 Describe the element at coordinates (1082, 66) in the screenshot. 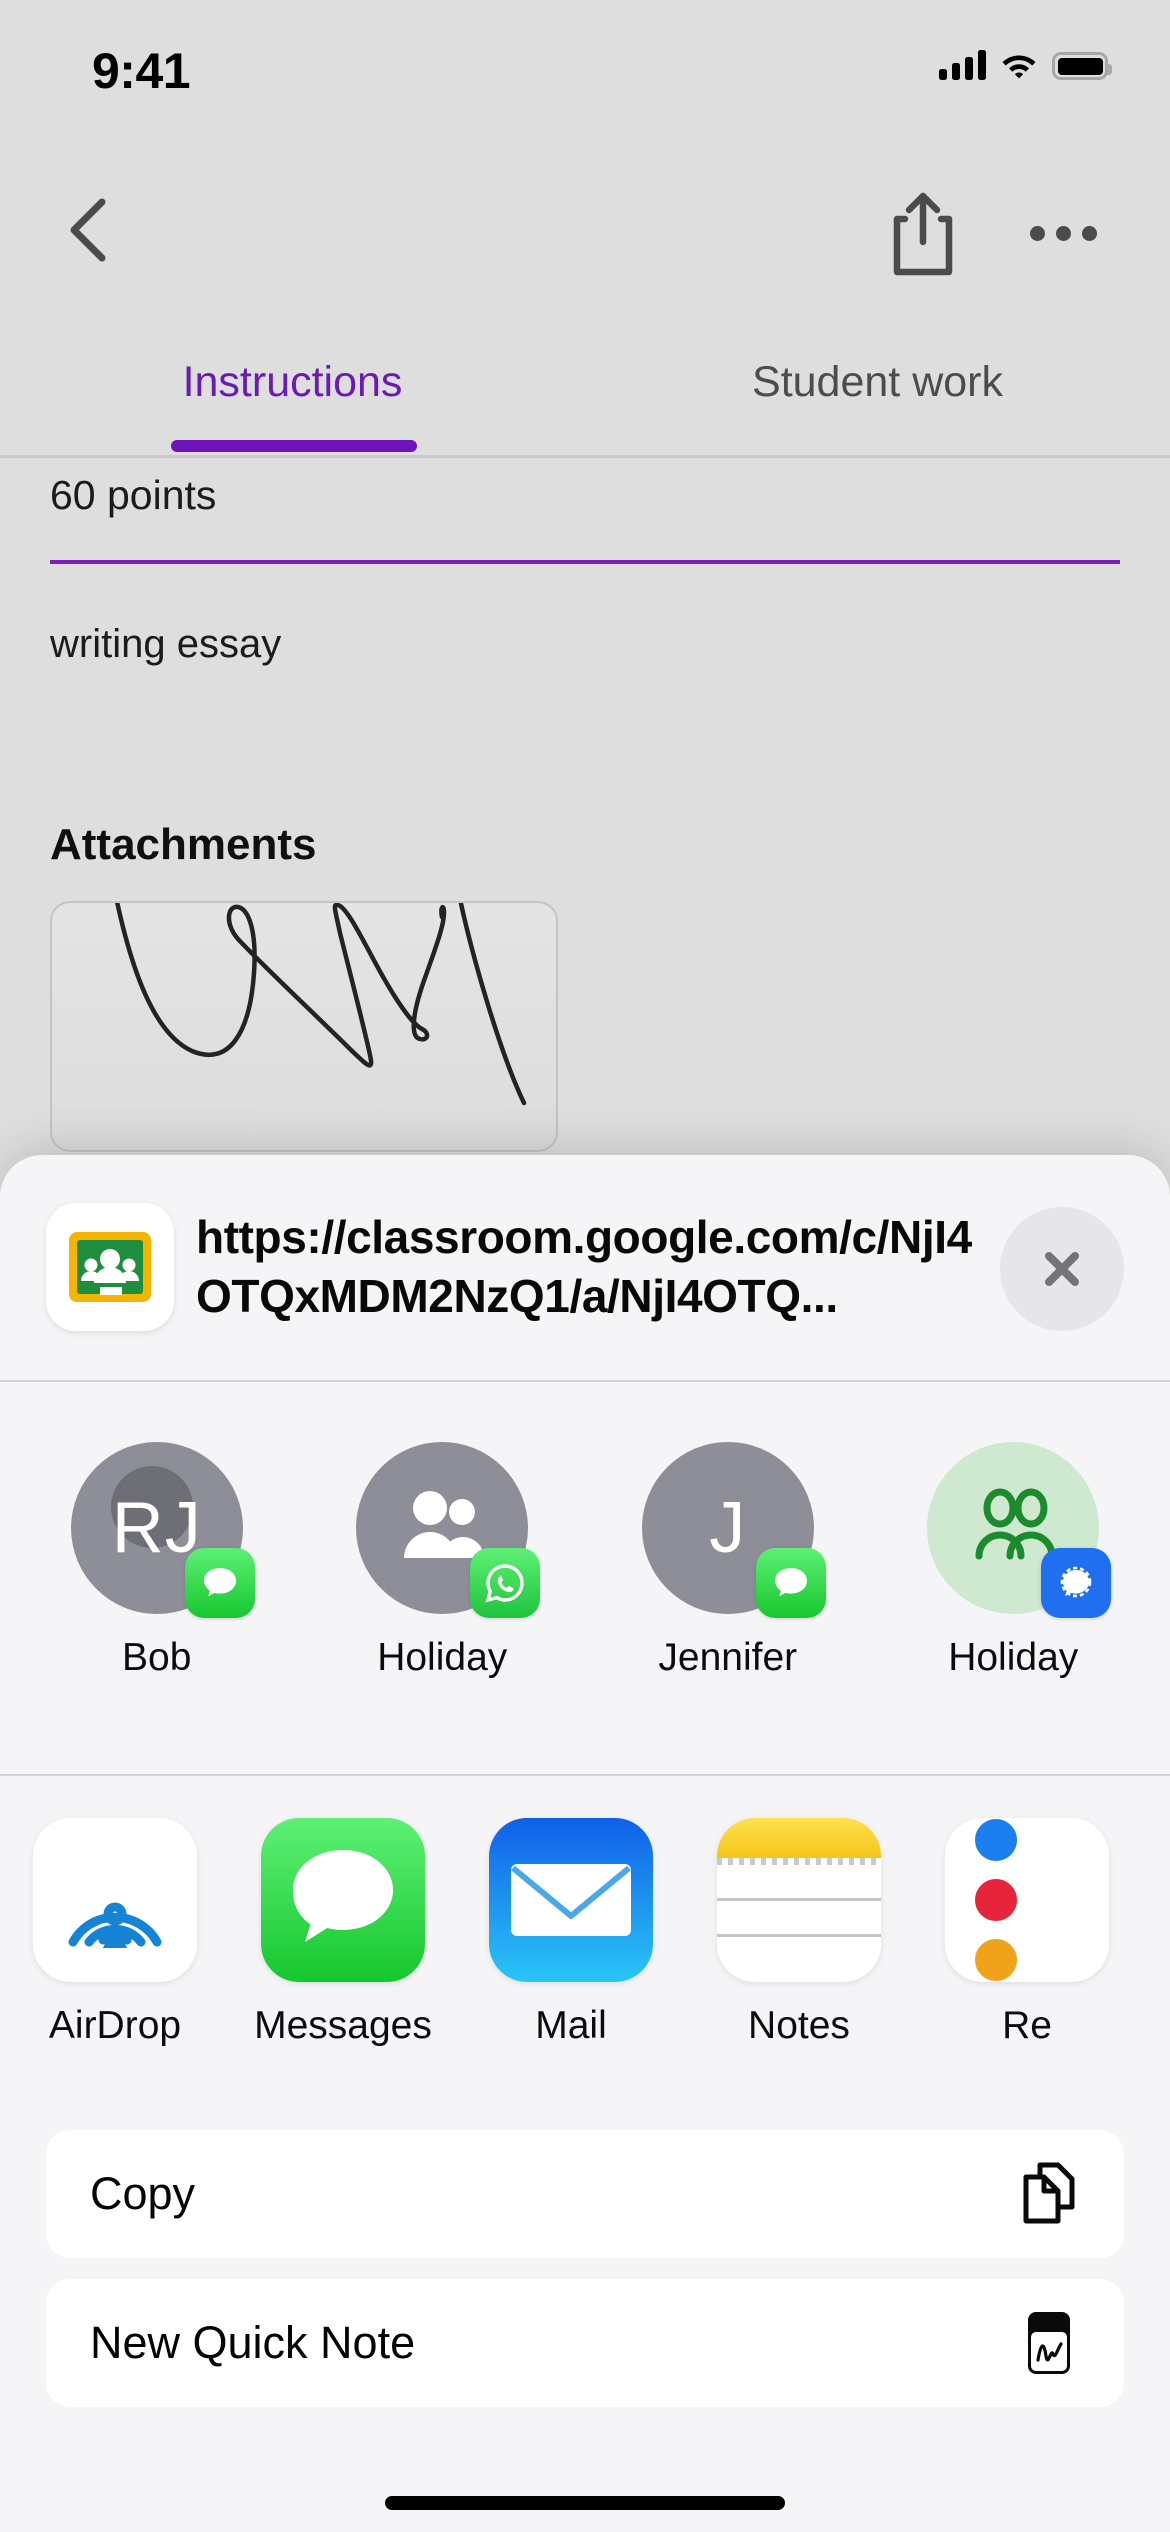

I see `battery-full-icon` at that location.